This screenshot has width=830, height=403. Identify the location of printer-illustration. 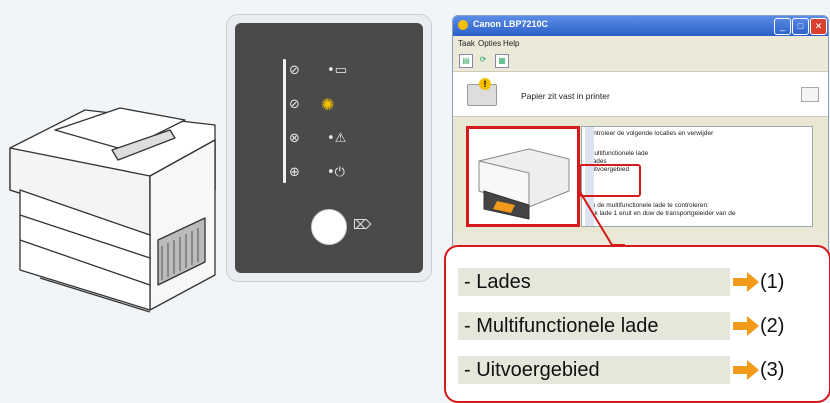
(112, 210).